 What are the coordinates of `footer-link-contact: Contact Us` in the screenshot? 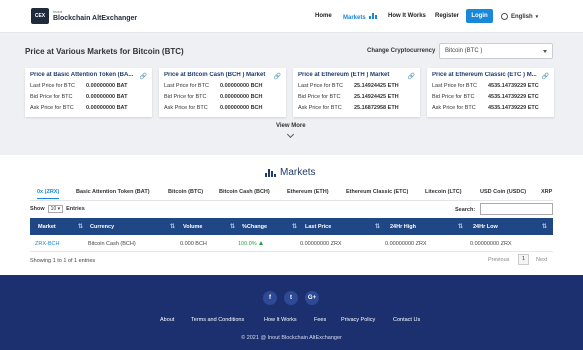 It's located at (406, 320).